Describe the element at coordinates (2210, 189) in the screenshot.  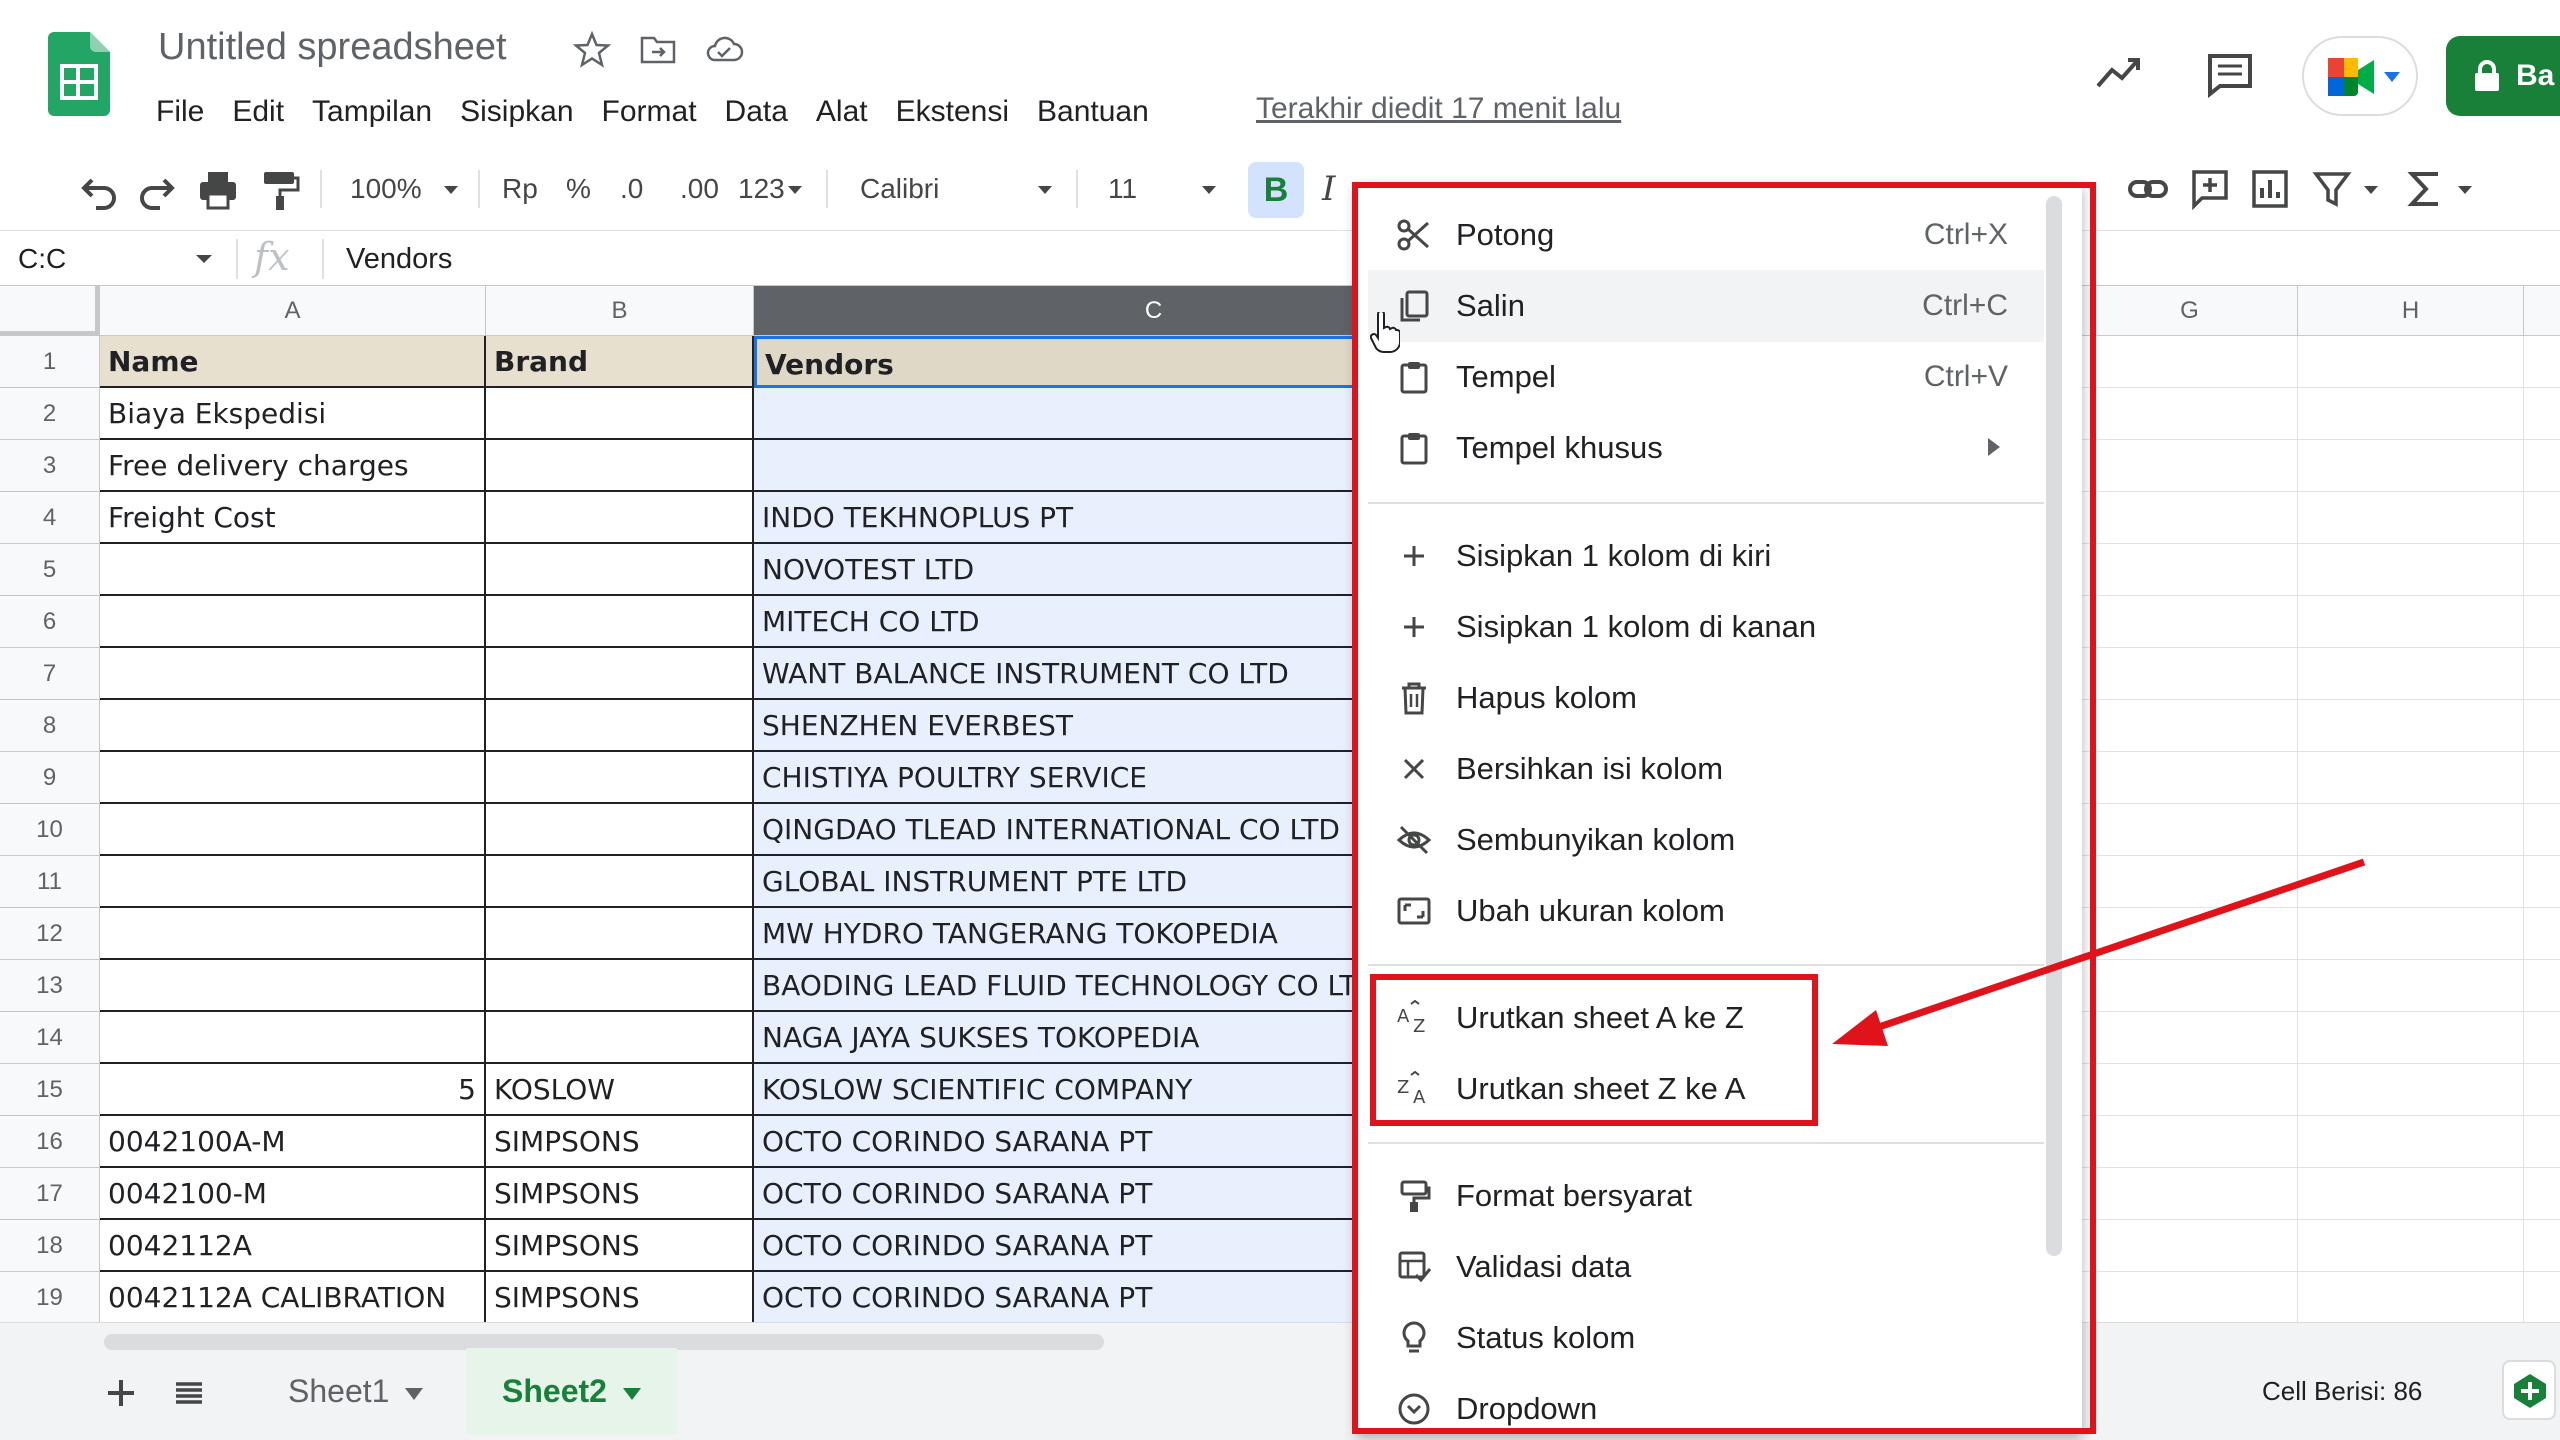
I see `insert-comment-icon` at that location.